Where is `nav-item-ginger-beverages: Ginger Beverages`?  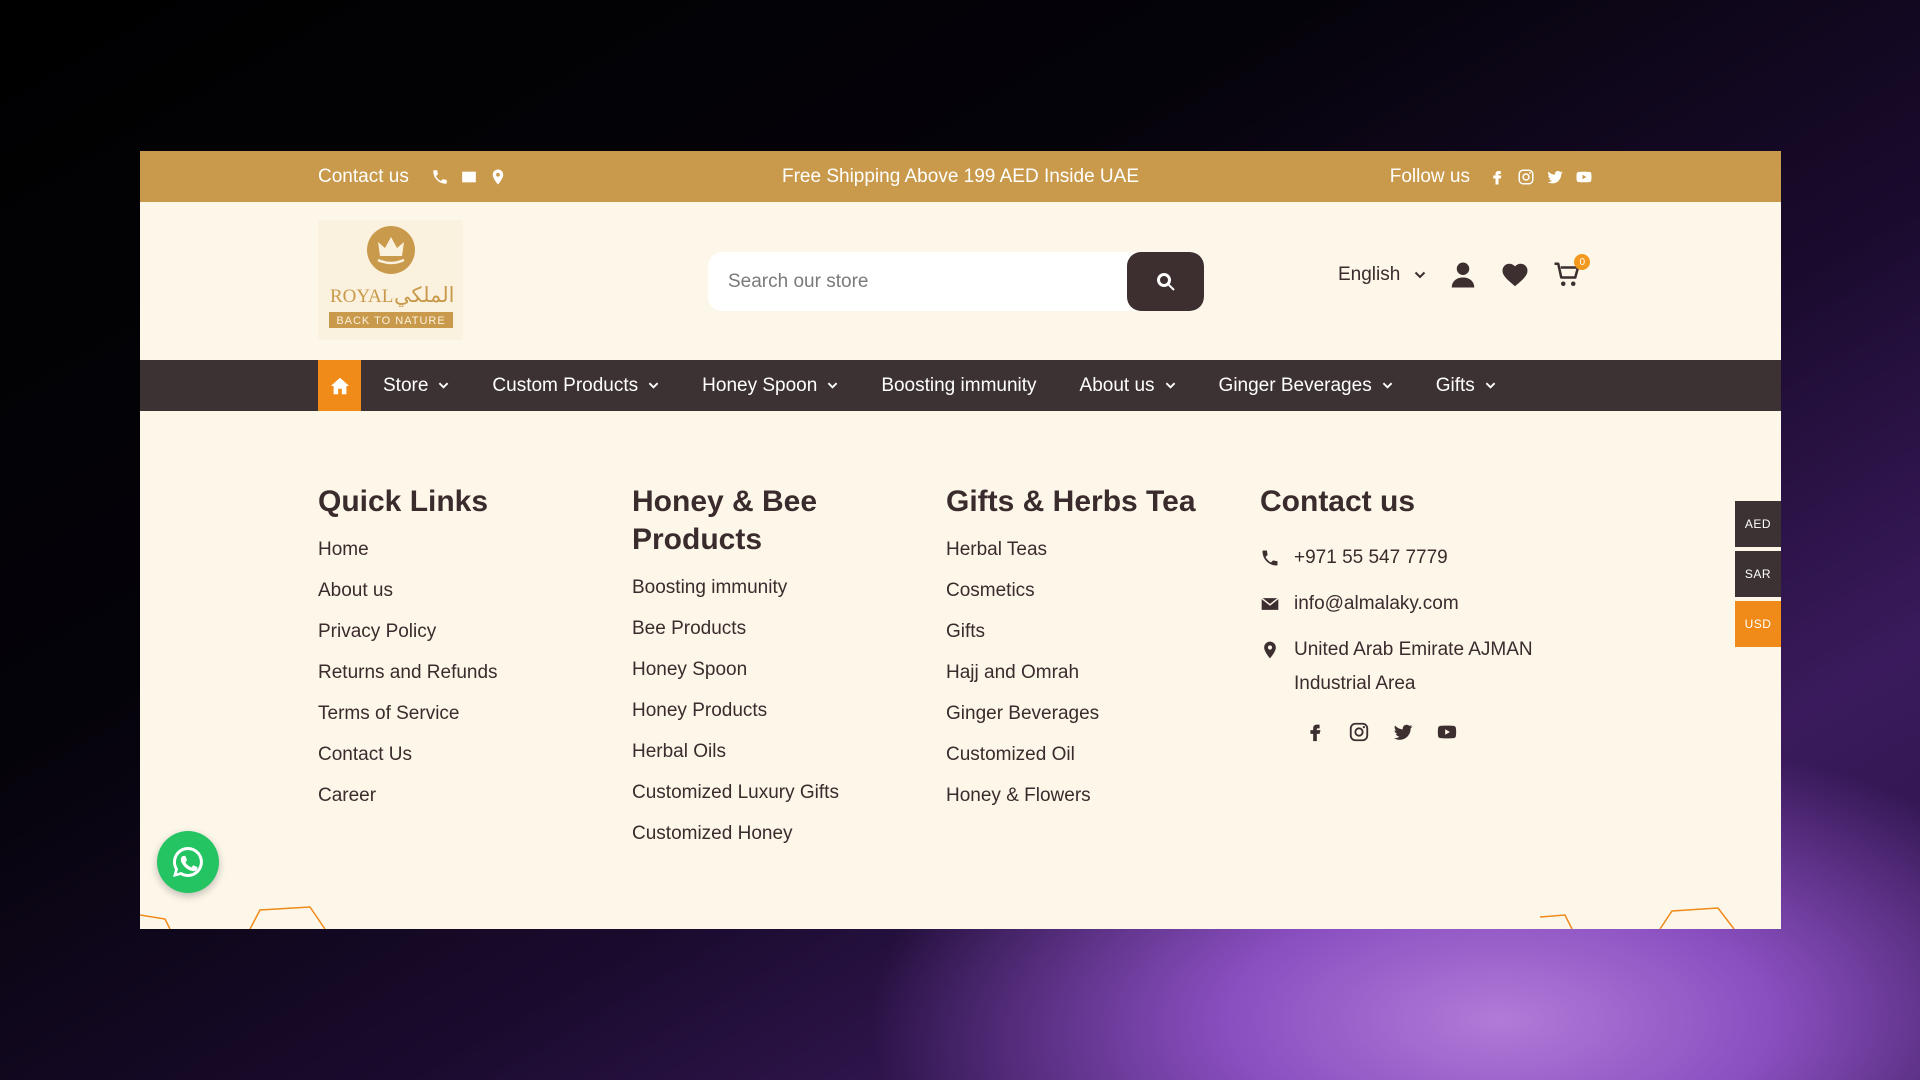
nav-item-ginger-beverages: Ginger Beverages is located at coordinates (1306, 386).